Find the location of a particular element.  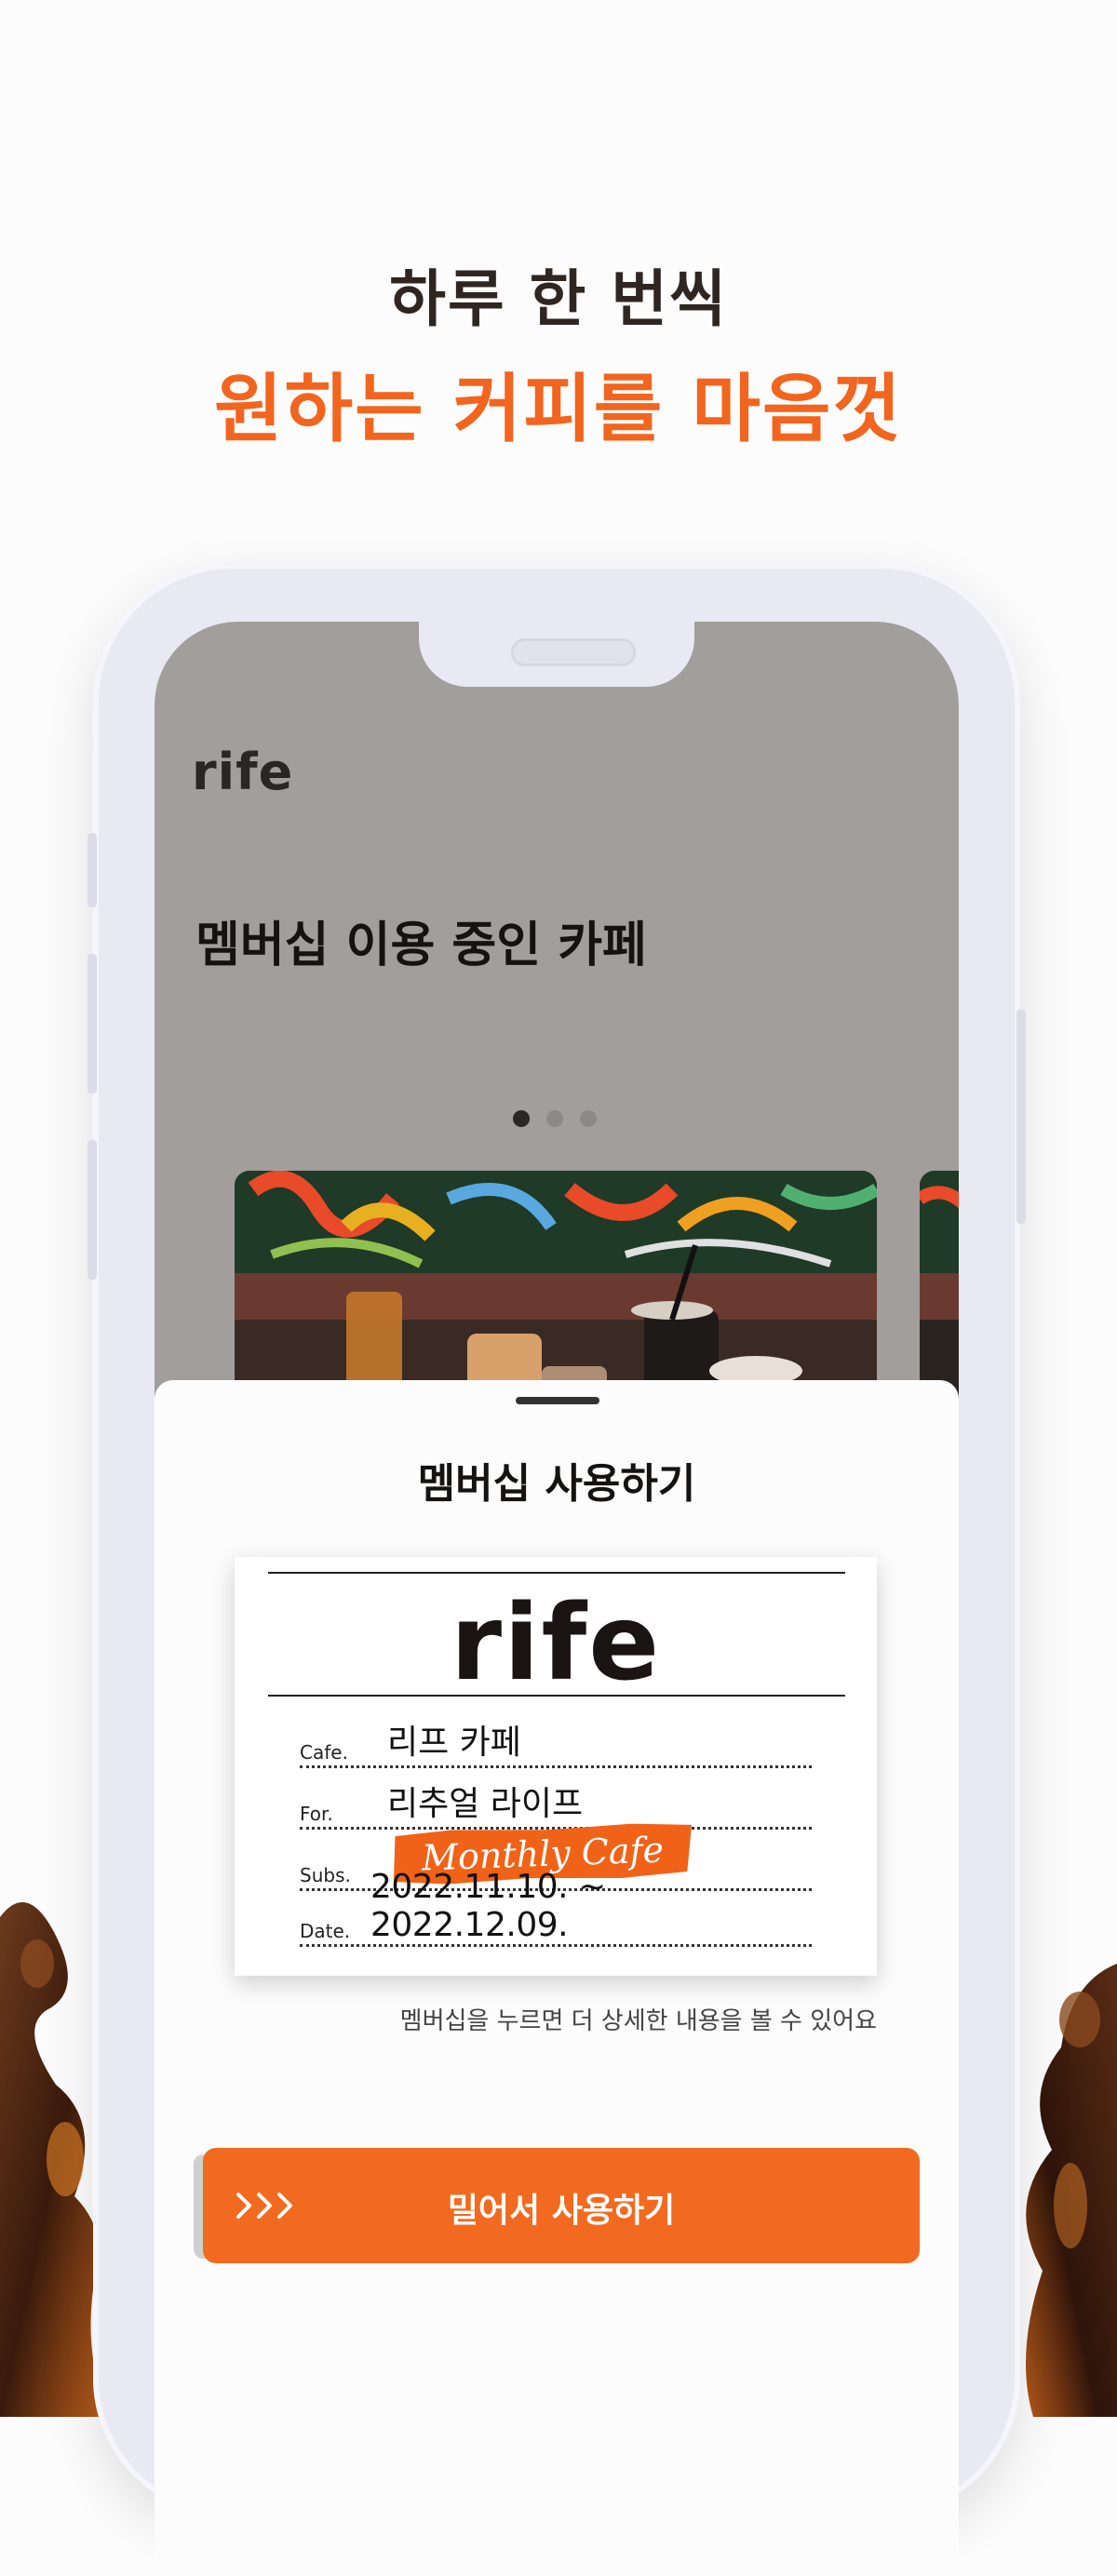

ticket-row-for: For. 리추얼 라이프 is located at coordinates (556, 1804).